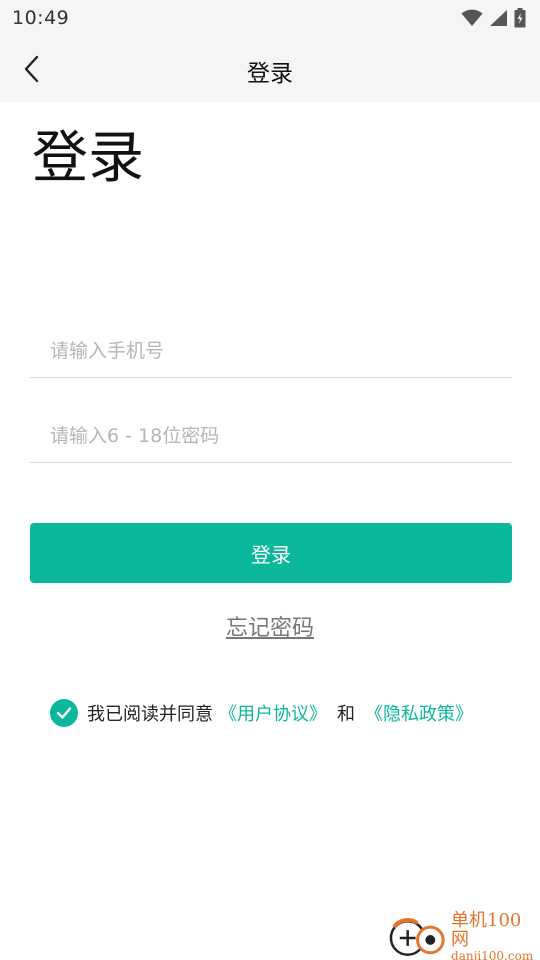 This screenshot has width=540, height=960. I want to click on agreement-and-text: 和, so click(346, 714).